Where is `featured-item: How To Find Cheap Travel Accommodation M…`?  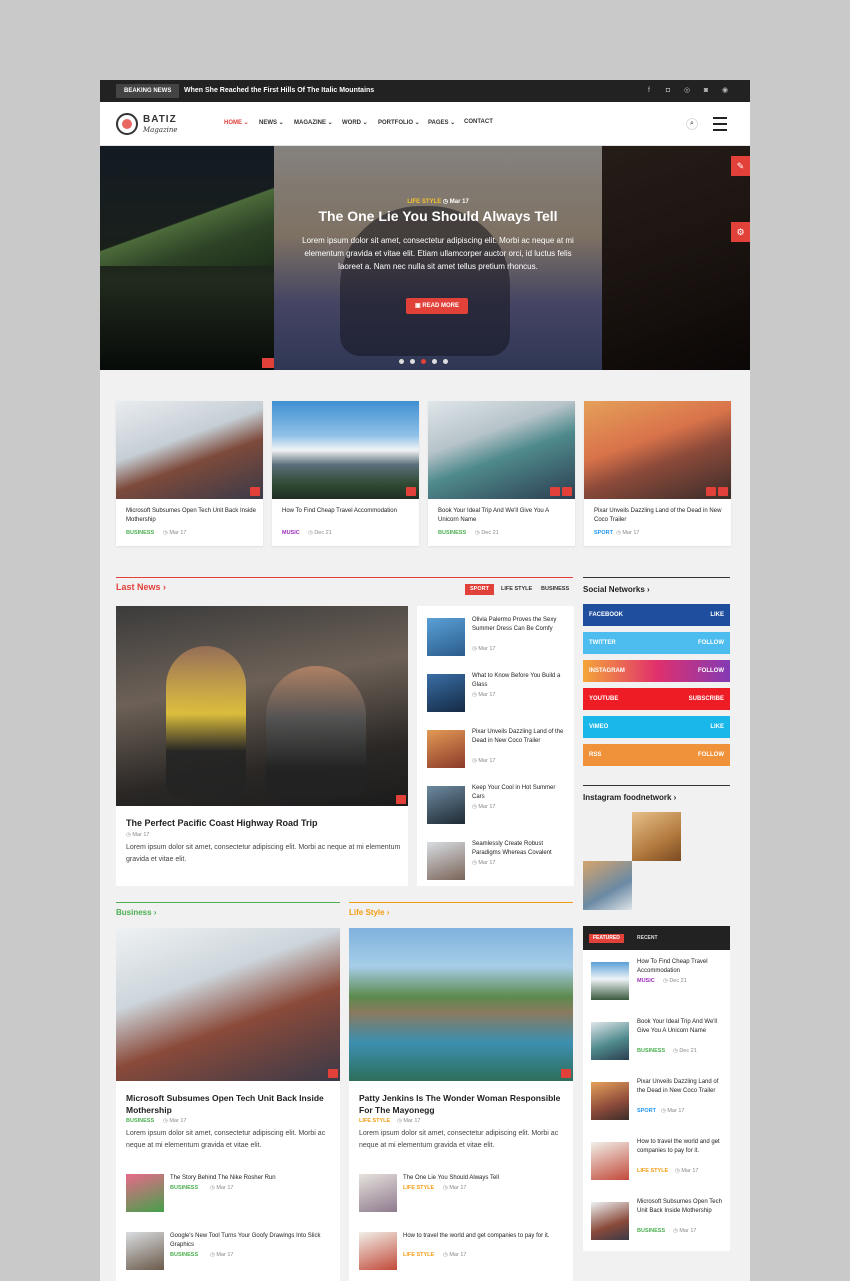
featured-item: How To Find Cheap Travel Accommodation M… is located at coordinates (658, 986).